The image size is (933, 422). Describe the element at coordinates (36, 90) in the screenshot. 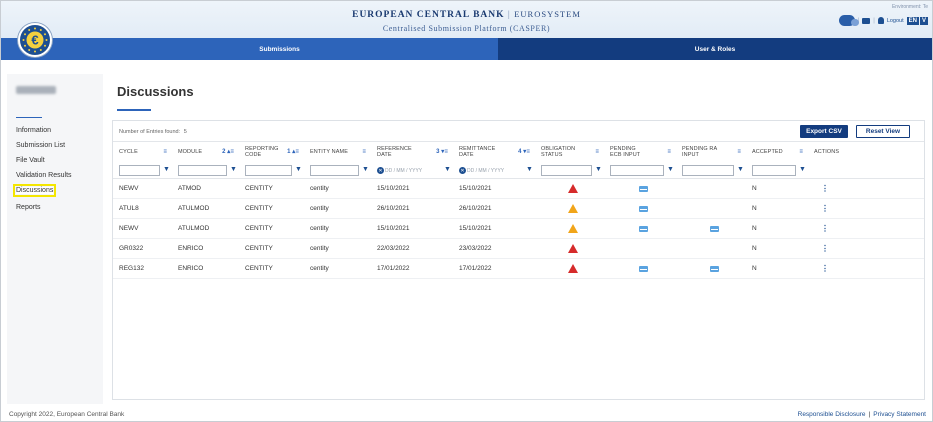

I see `organisation-name-redacted` at that location.